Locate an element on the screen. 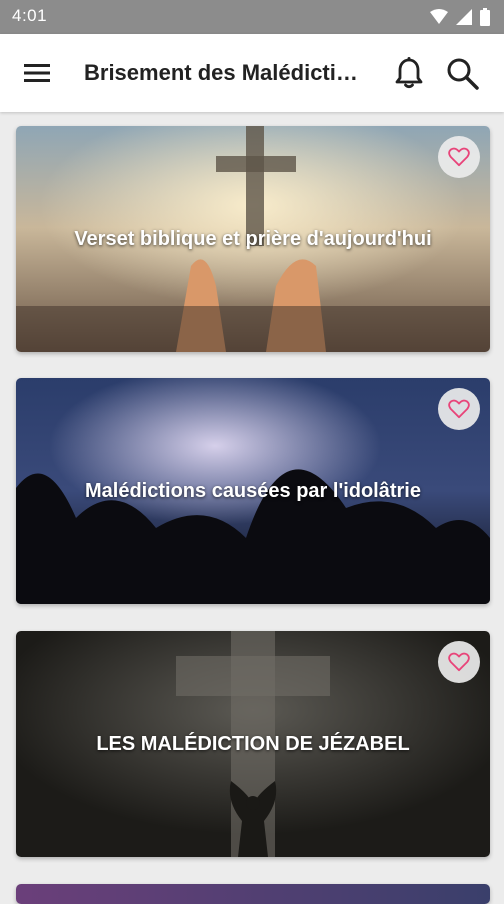  battery-icon is located at coordinates (485, 17).